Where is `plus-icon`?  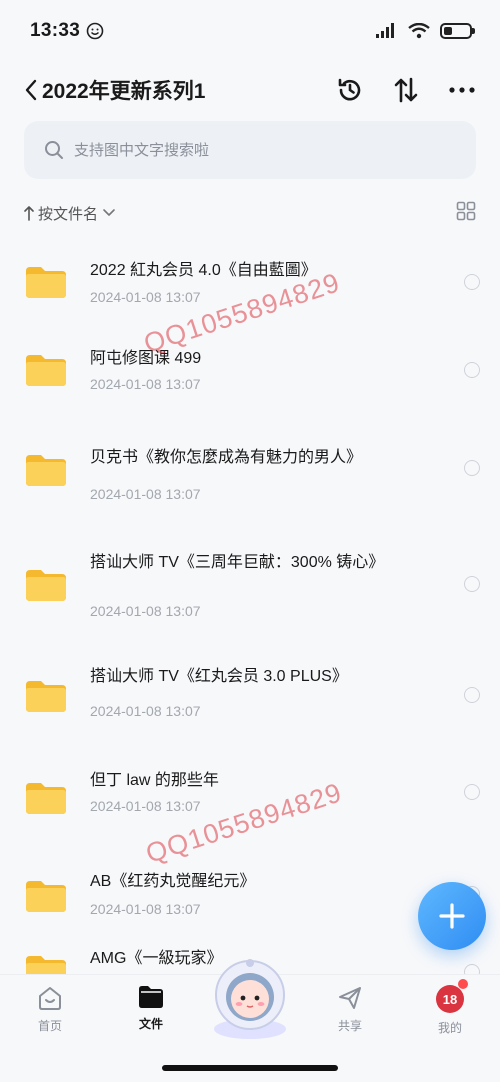
plus-icon is located at coordinates (452, 916).